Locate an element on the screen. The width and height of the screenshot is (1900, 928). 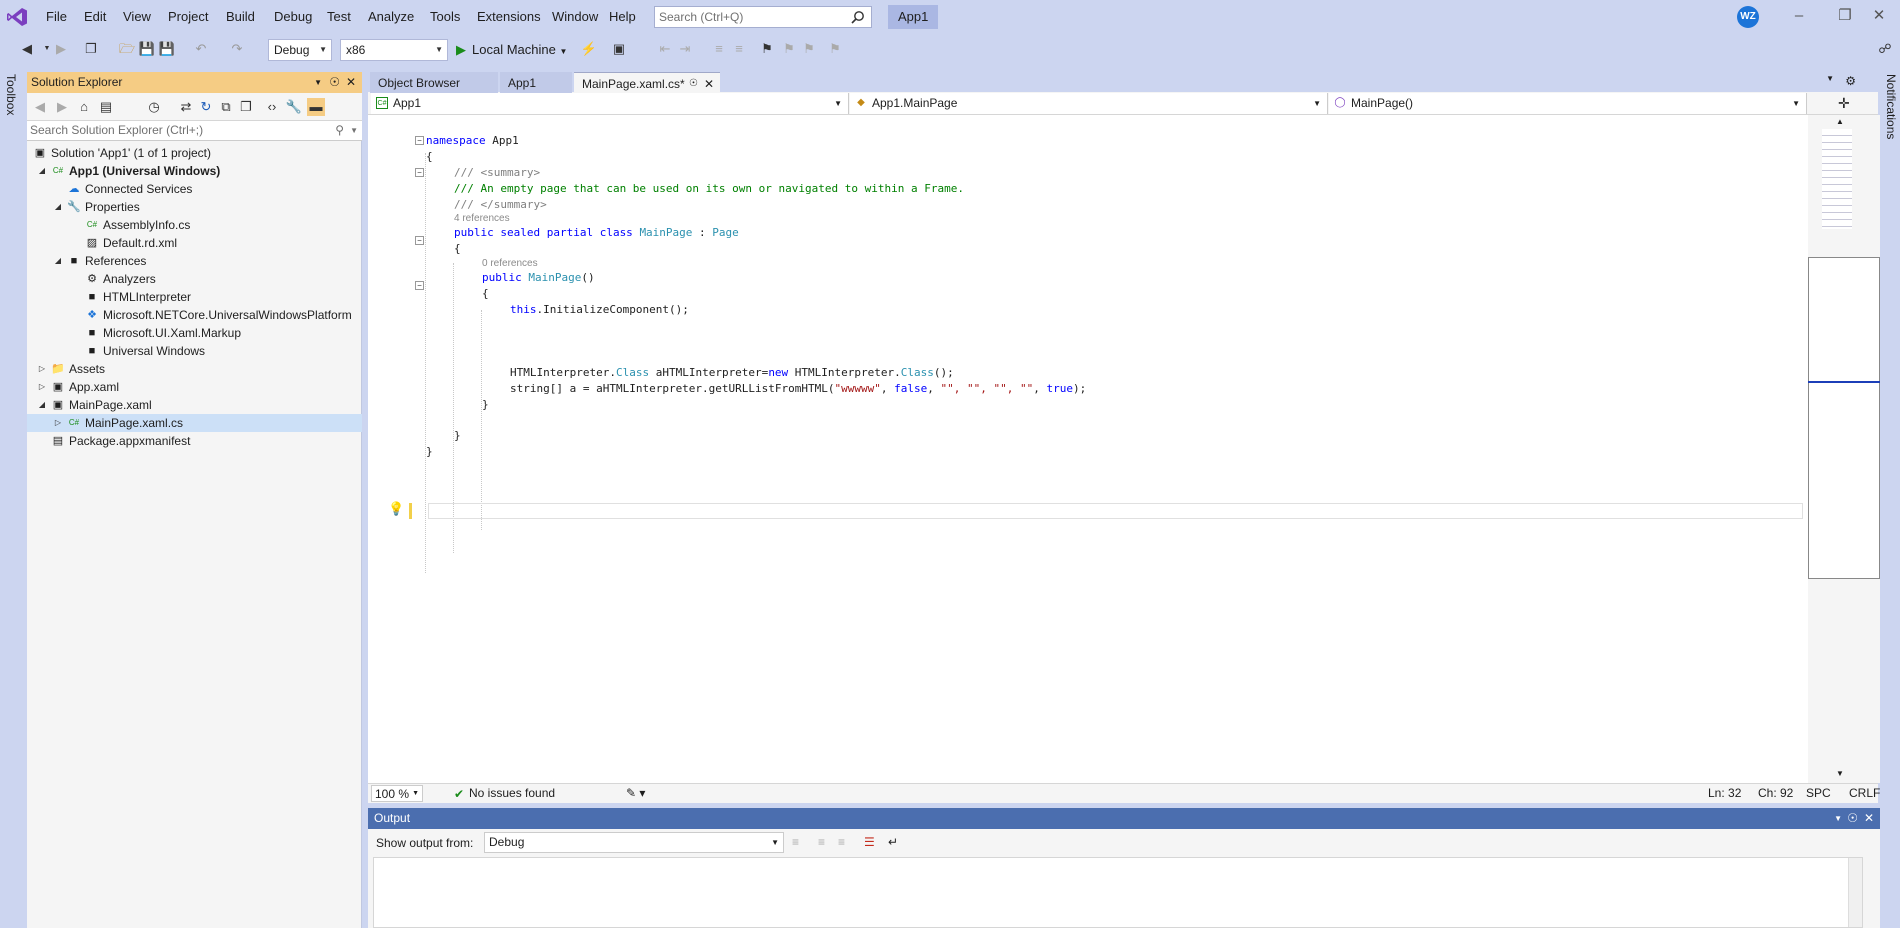
switch-views-icon: ▤ is located at coordinates (106, 107).